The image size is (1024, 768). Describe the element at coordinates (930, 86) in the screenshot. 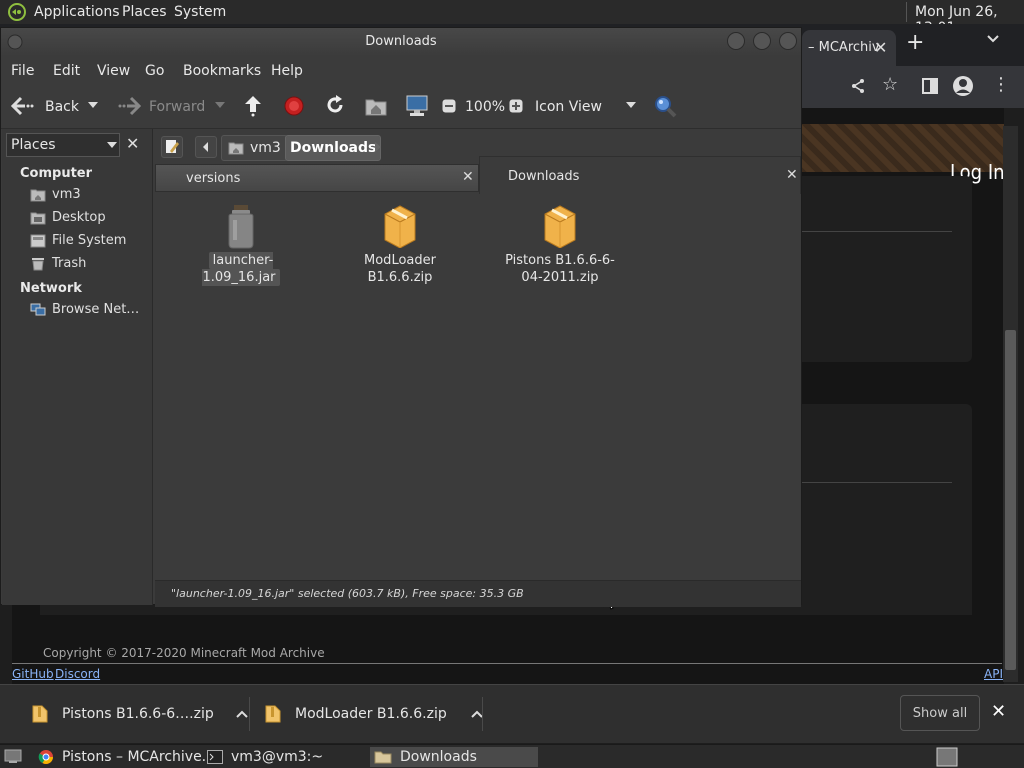

I see `sidebar-toggle-icon` at that location.